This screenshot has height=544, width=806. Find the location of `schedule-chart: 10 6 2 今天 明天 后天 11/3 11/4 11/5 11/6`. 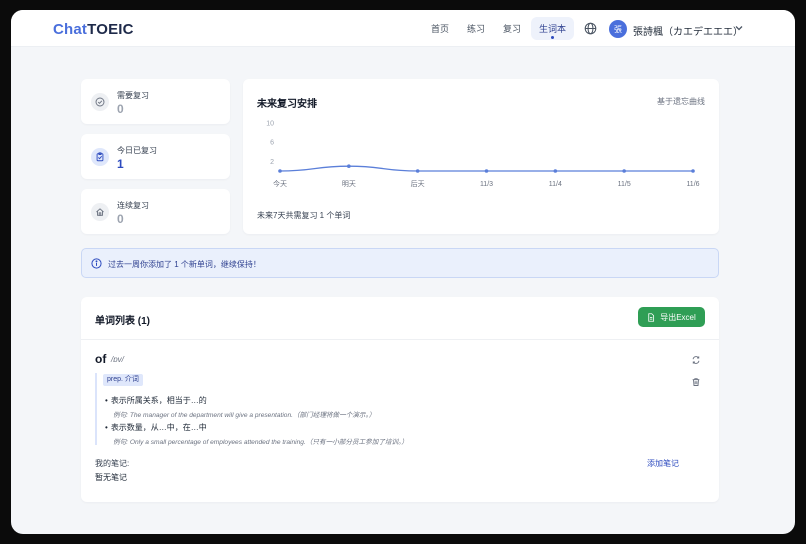

schedule-chart: 10 6 2 今天 明天 后天 11/3 11/4 11/5 11/6 is located at coordinates (482, 155).